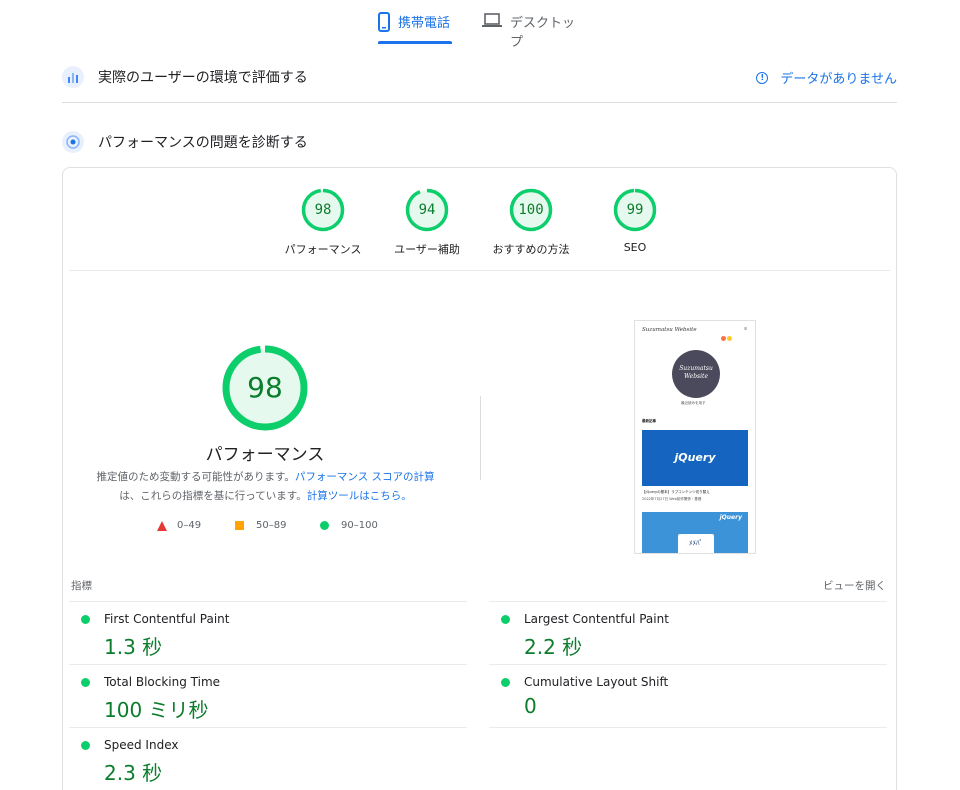 The height and width of the screenshot is (790, 960). What do you see at coordinates (359, 496) in the screenshot?
I see `calculator-link: 計算ツールはこちら。` at bounding box center [359, 496].